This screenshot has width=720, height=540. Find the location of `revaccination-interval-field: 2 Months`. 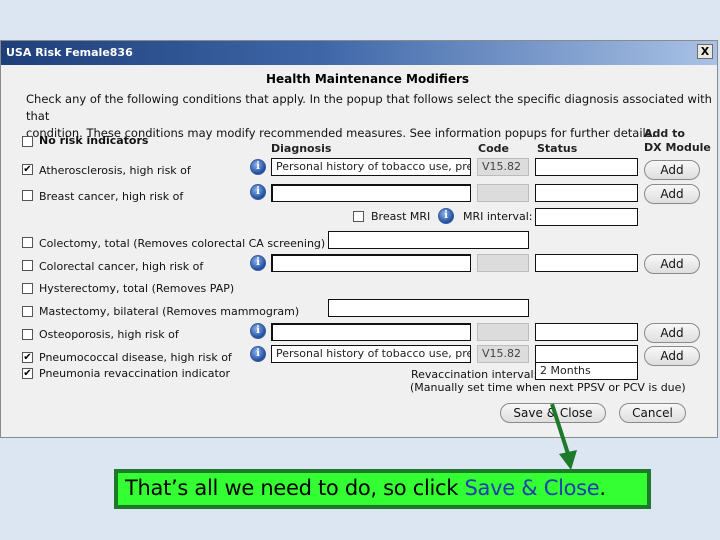

revaccination-interval-field: 2 Months is located at coordinates (586, 371).